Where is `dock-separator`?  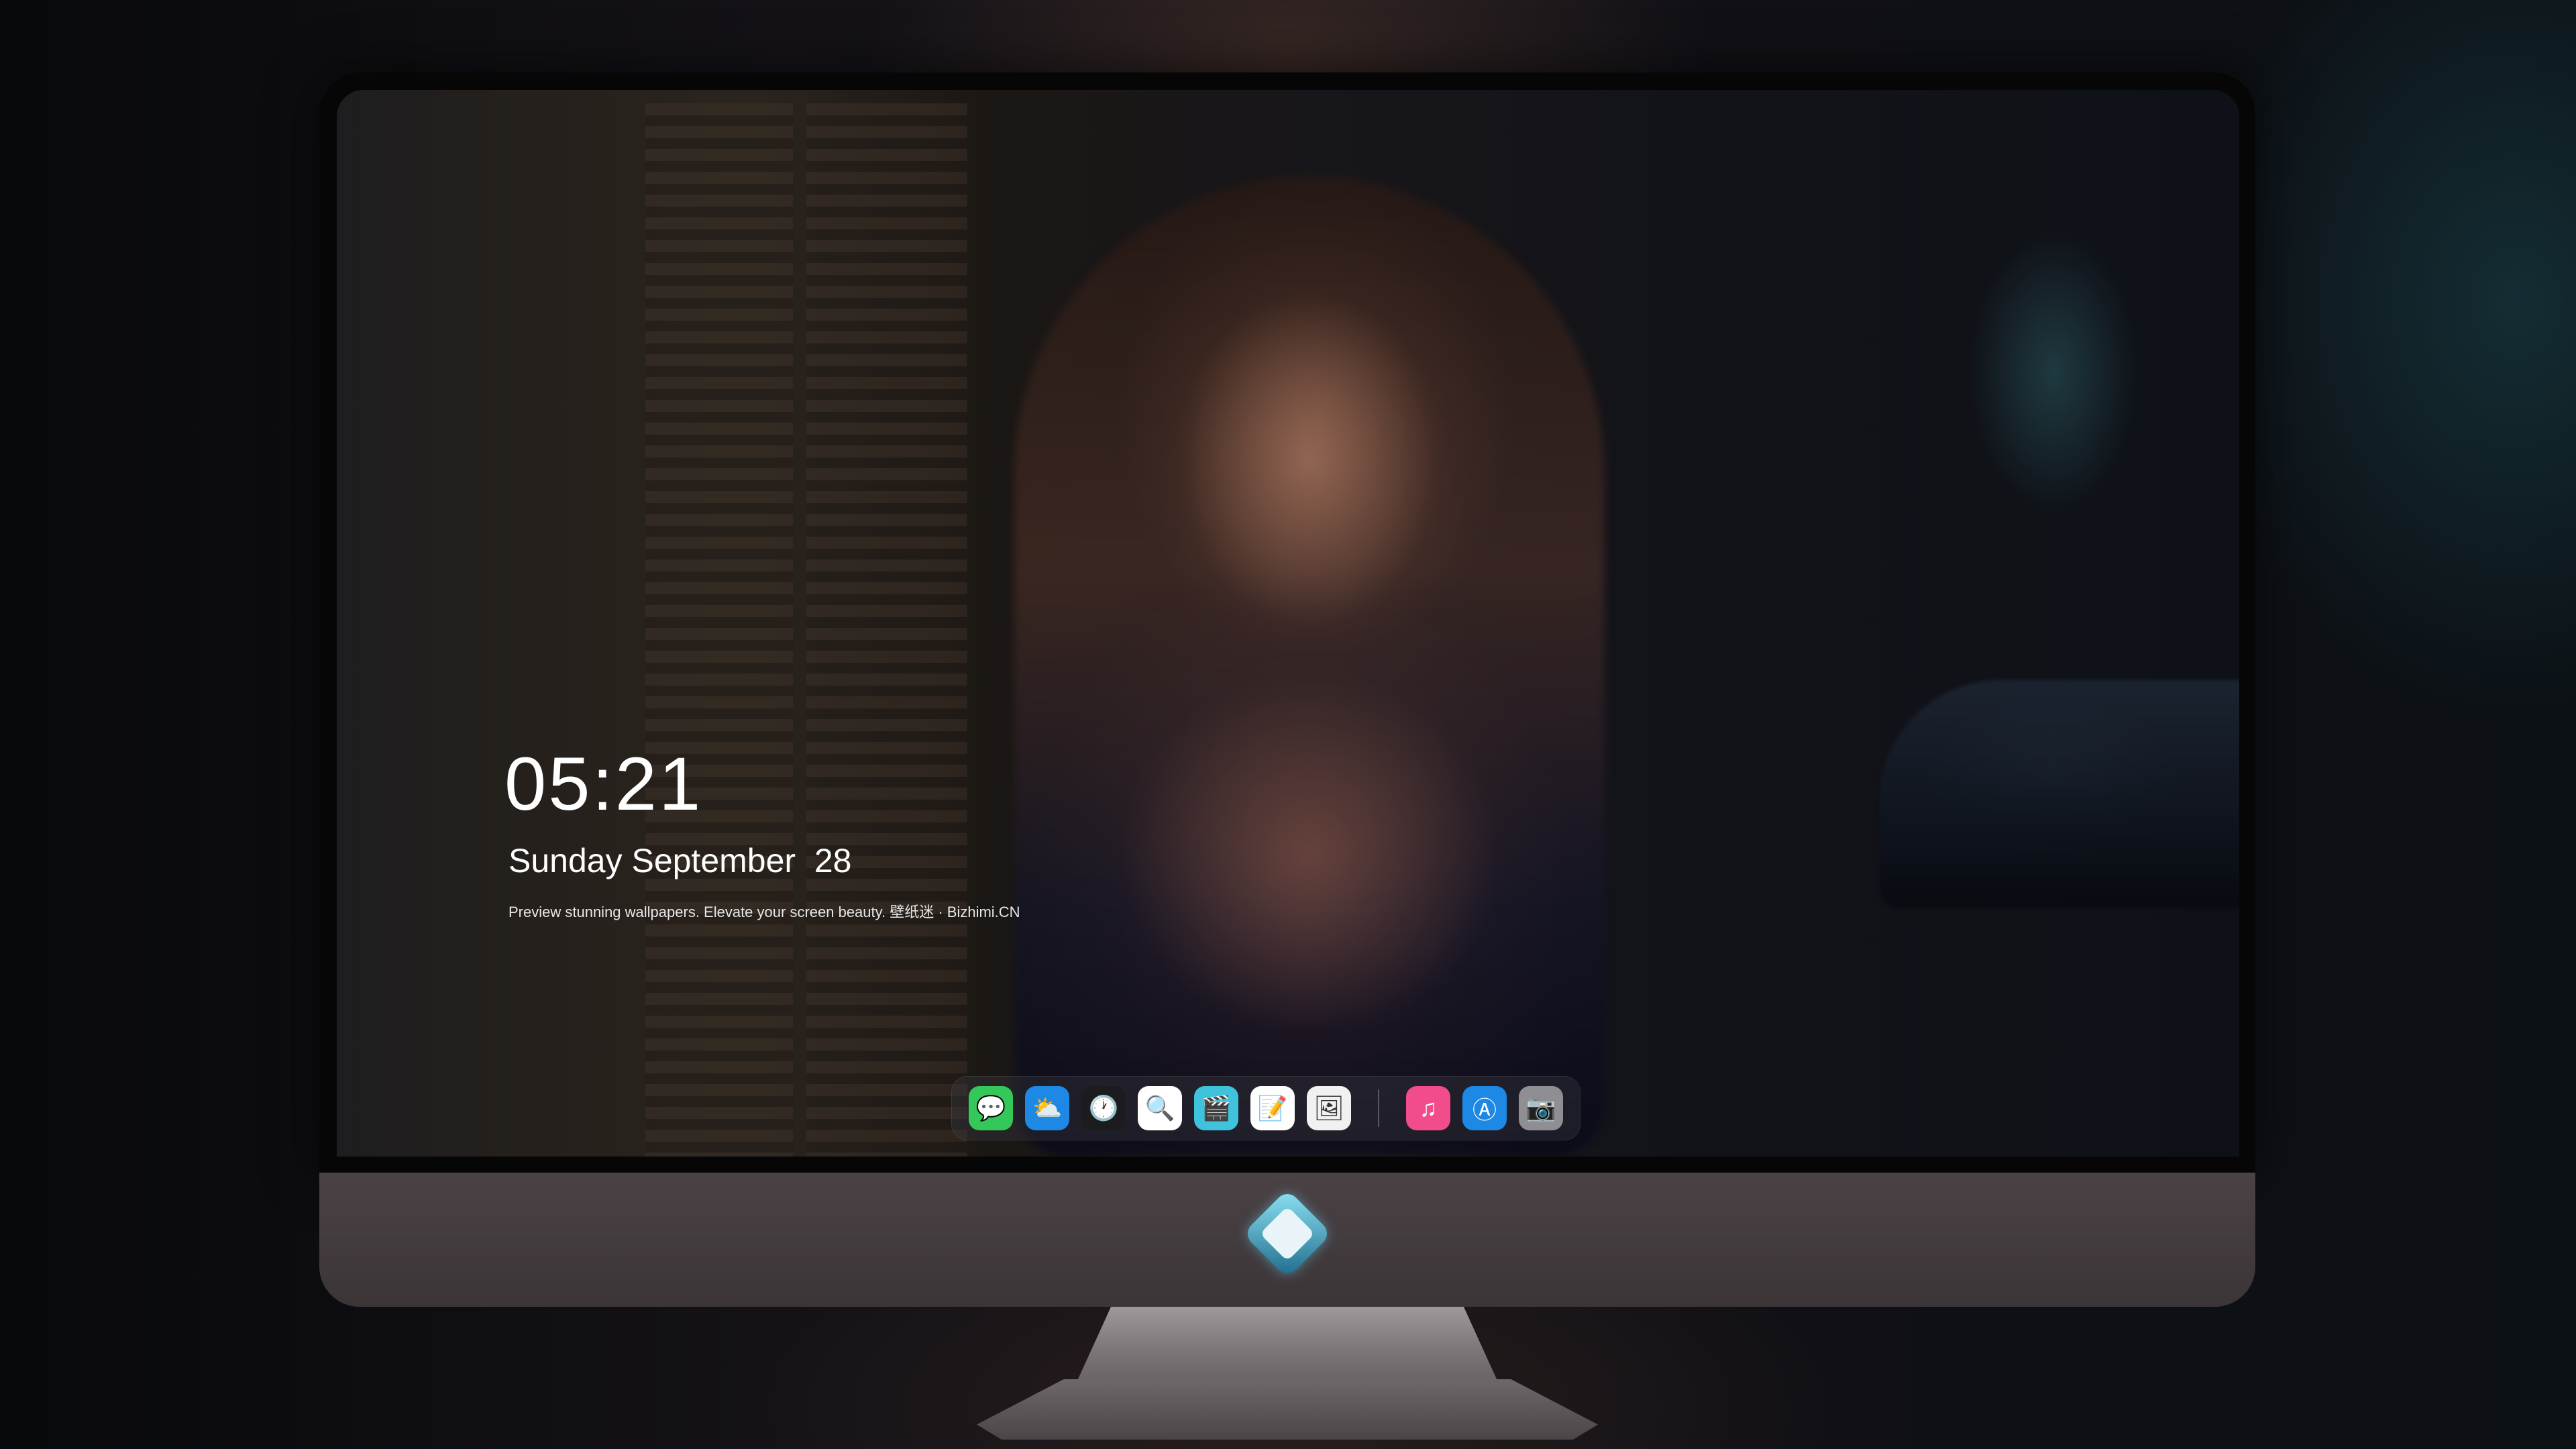 dock-separator is located at coordinates (1378, 1108).